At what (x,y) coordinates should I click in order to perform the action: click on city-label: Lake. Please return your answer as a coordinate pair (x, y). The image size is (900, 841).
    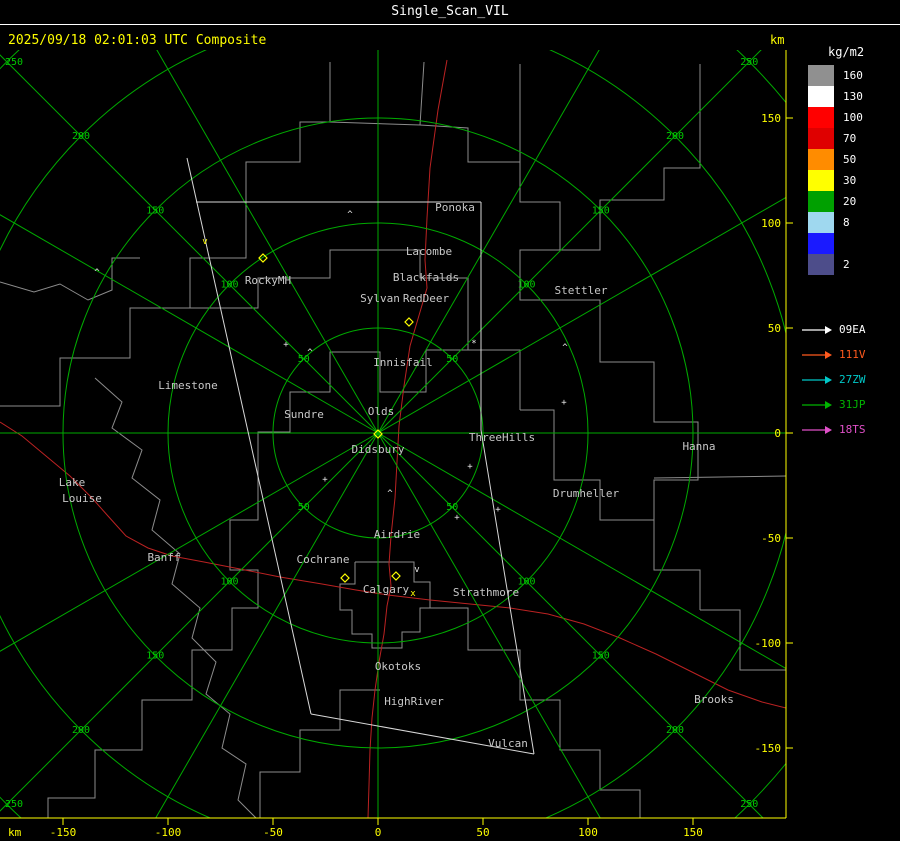
    Looking at the image, I should click on (72, 482).